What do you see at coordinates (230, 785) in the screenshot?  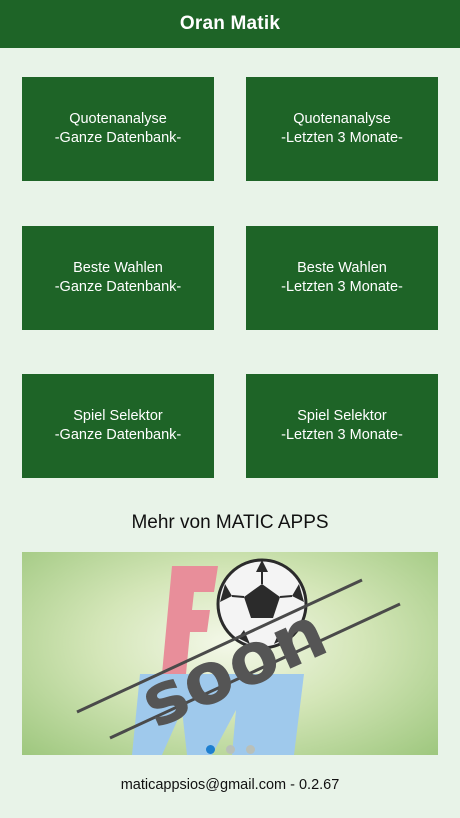 I see `footer-contact-version: maticappsios@gmail.com - 0.2.67` at bounding box center [230, 785].